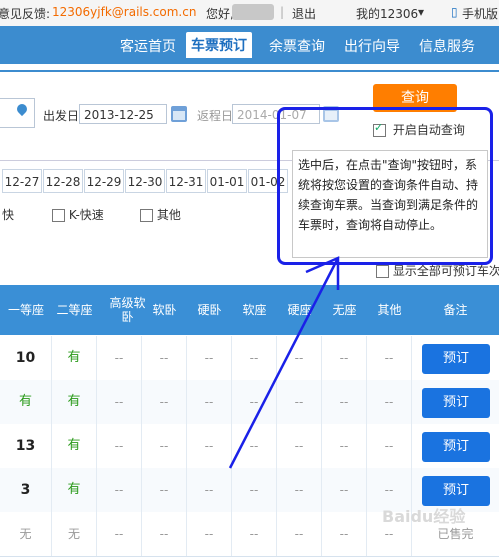 The height and width of the screenshot is (557, 499). What do you see at coordinates (284, 362) in the screenshot?
I see `annotation-arrow` at bounding box center [284, 362].